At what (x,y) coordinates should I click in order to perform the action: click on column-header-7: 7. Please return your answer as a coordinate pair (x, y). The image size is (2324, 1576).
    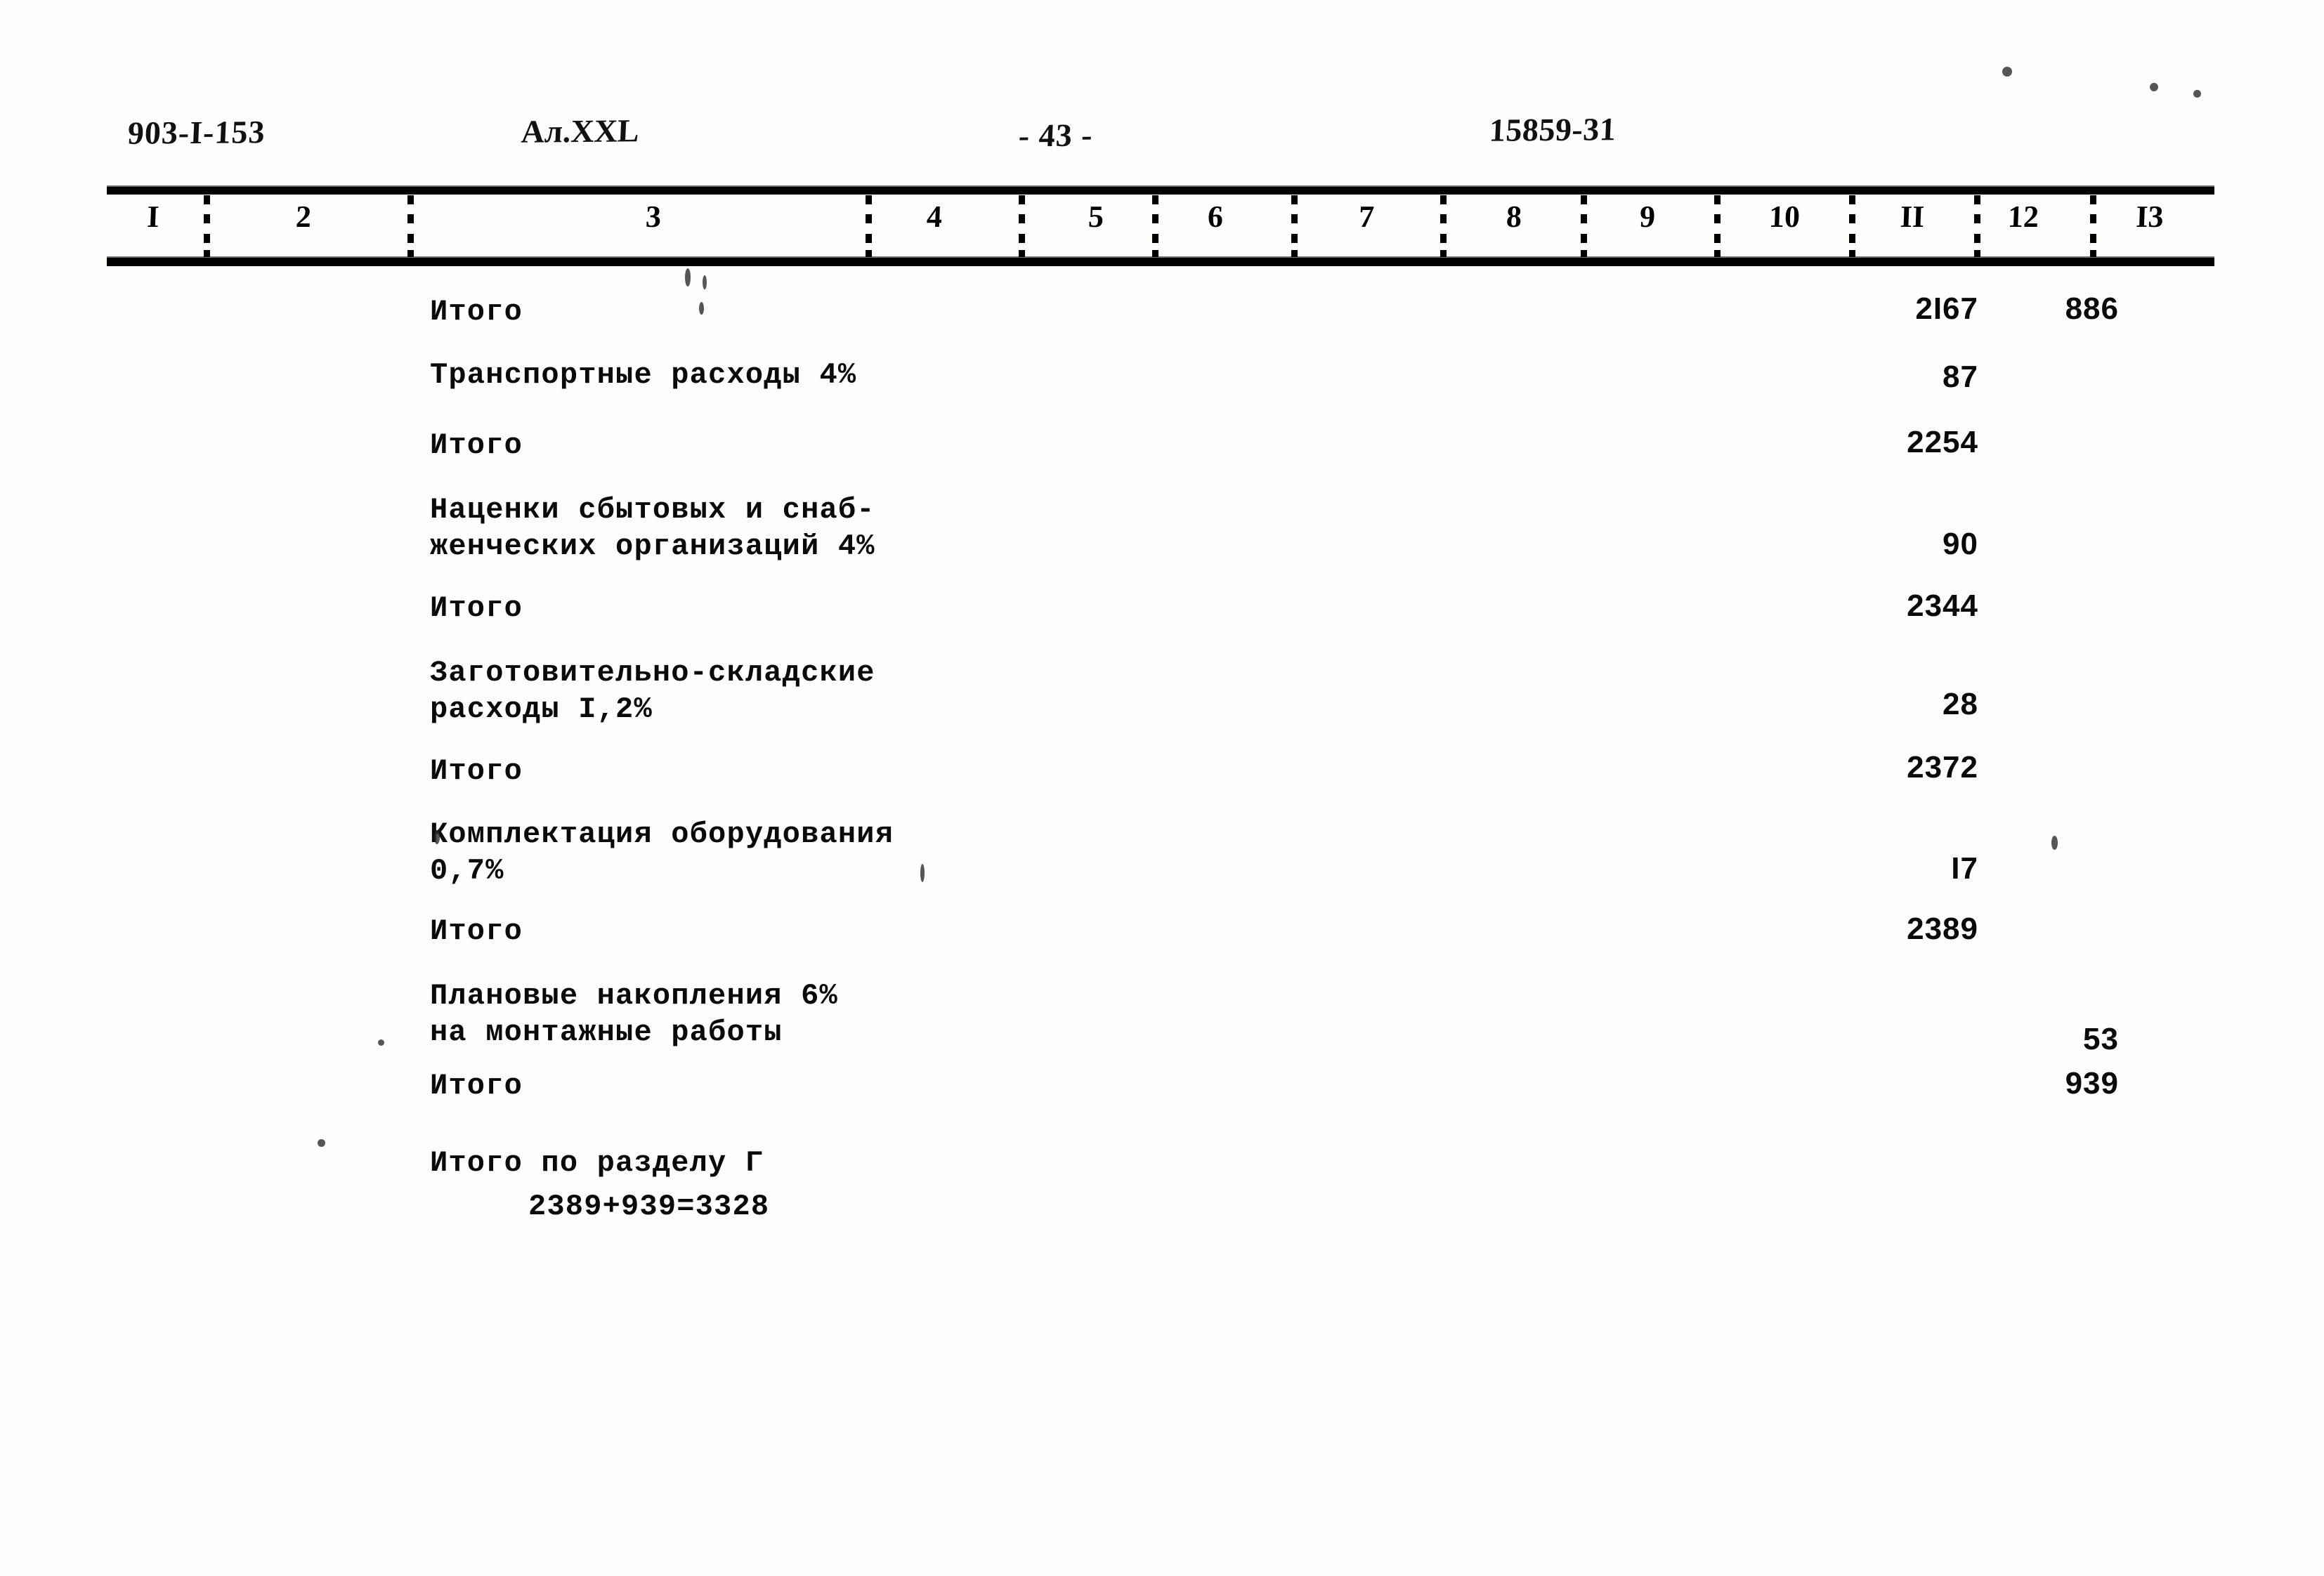
    Looking at the image, I should click on (1366, 216).